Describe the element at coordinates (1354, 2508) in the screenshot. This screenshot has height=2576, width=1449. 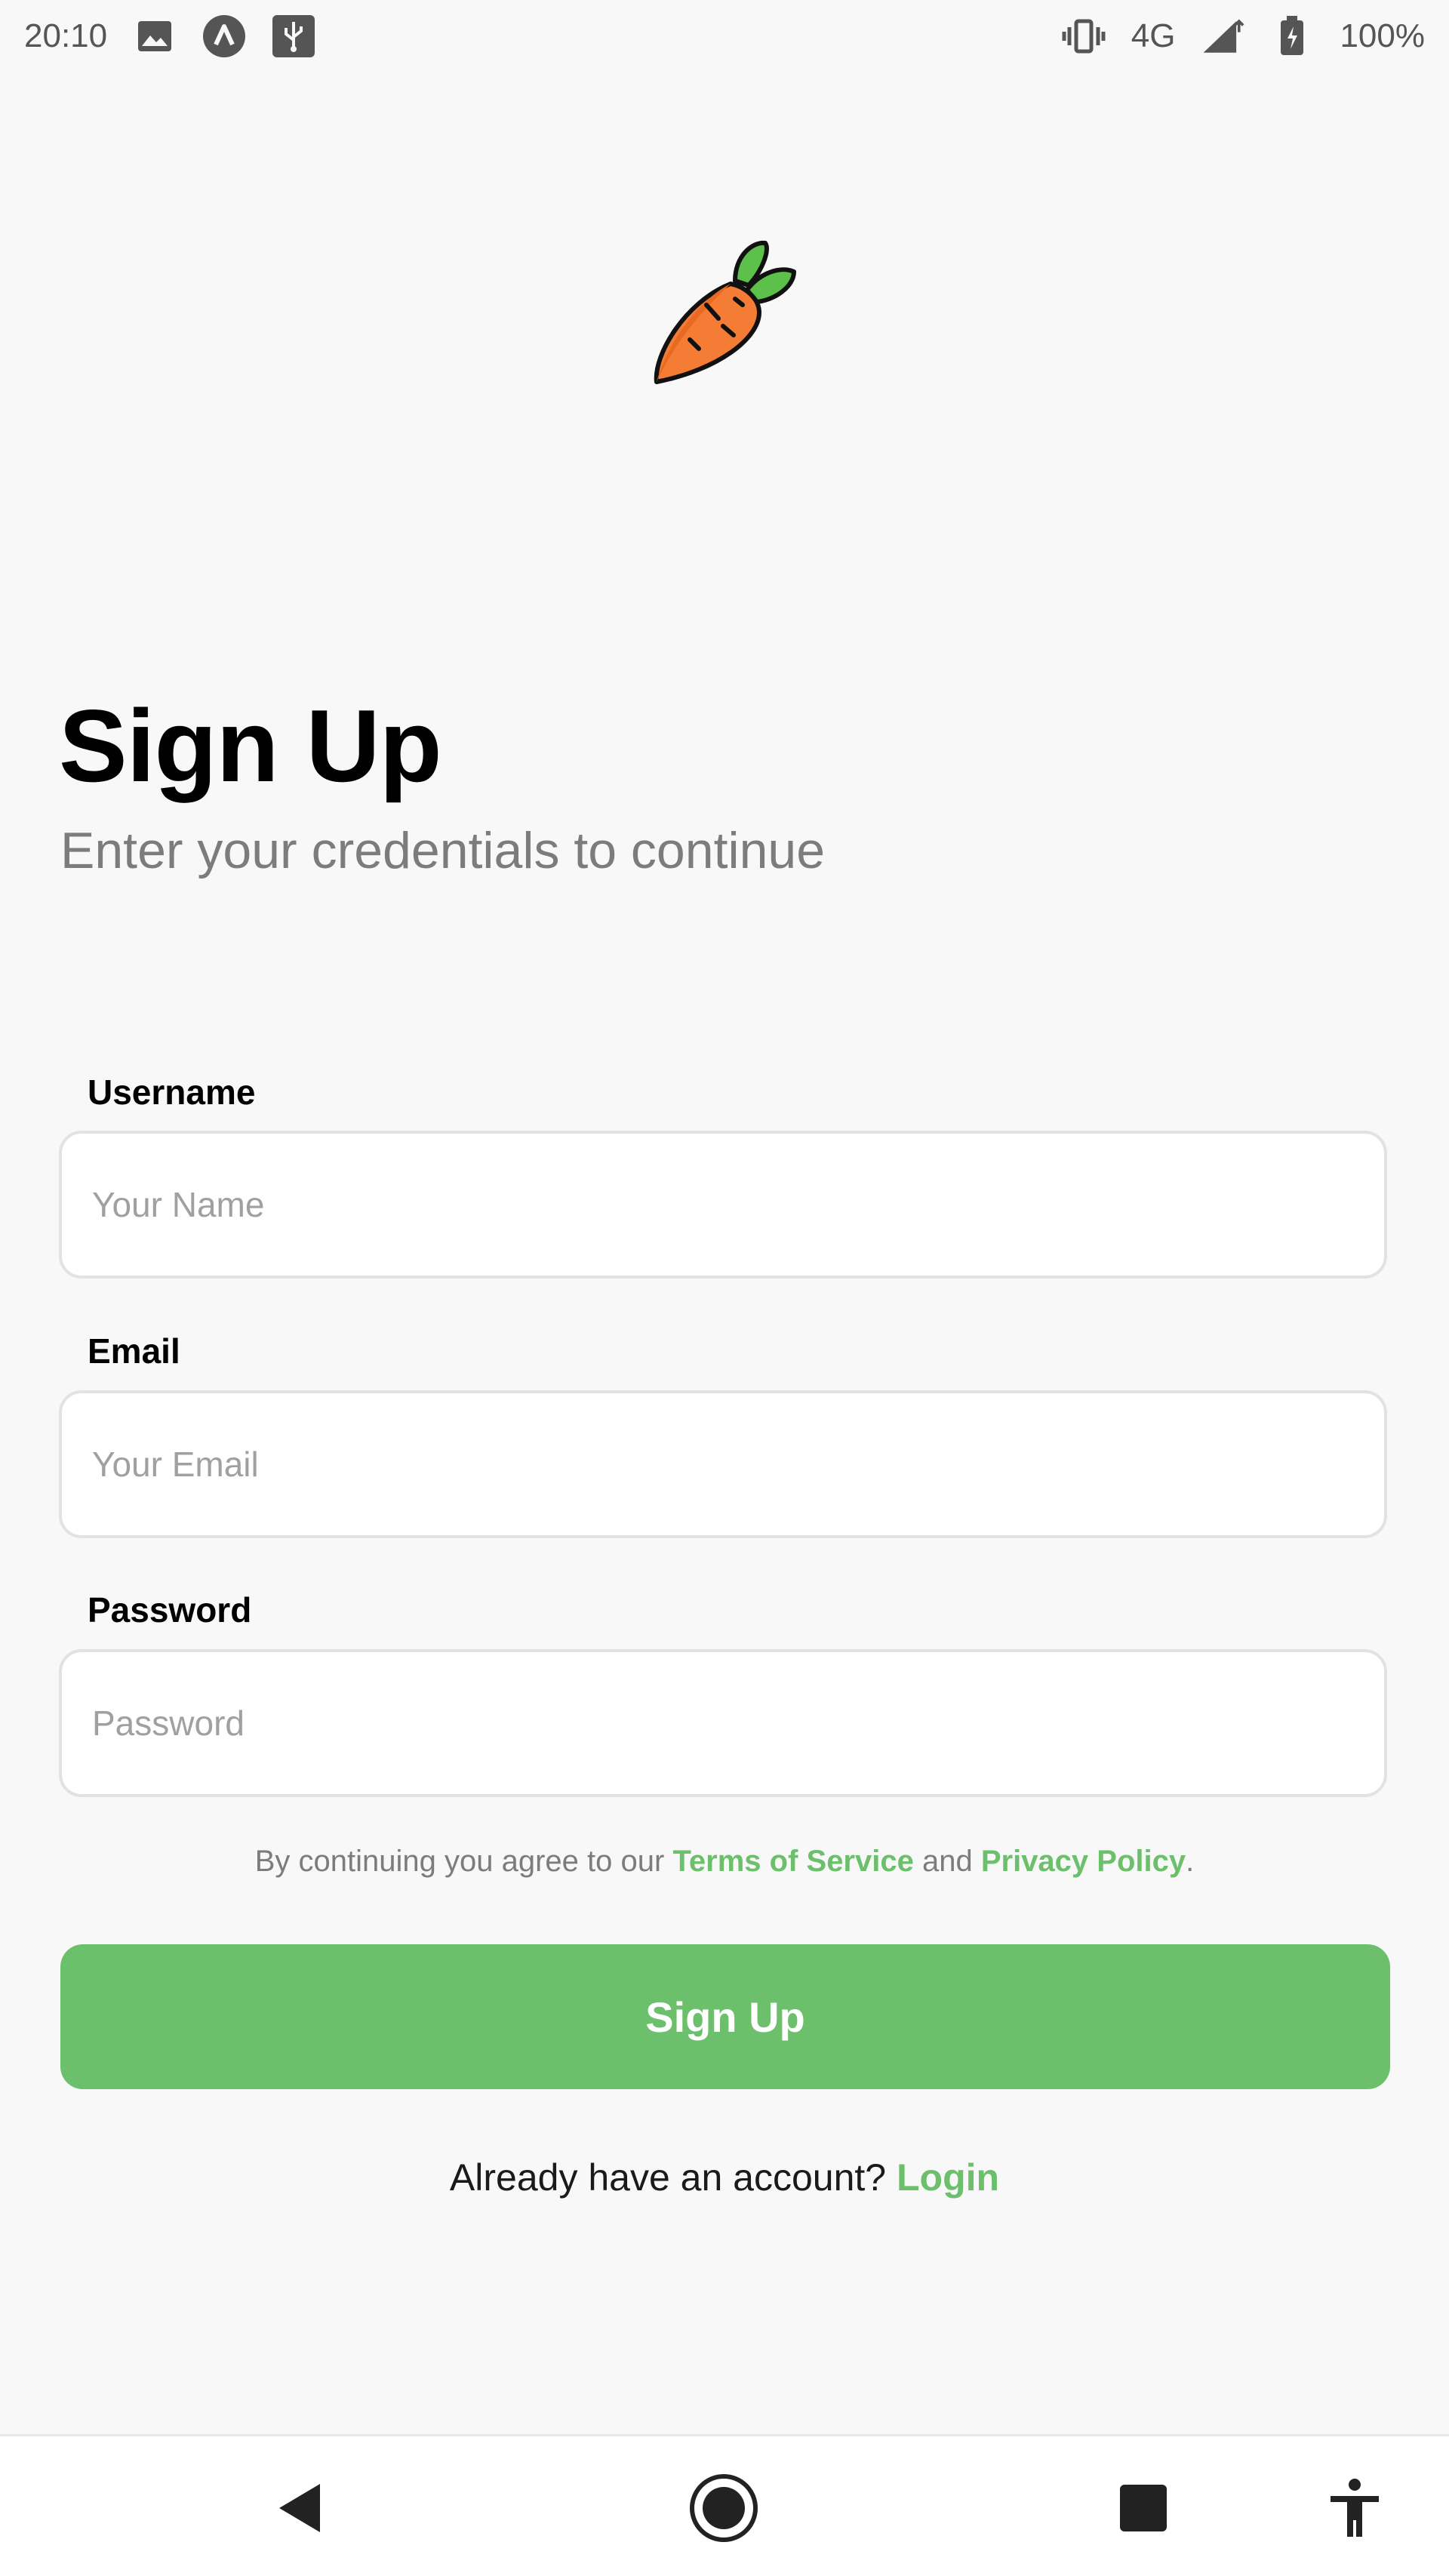
I see `accessibility-icon` at that location.